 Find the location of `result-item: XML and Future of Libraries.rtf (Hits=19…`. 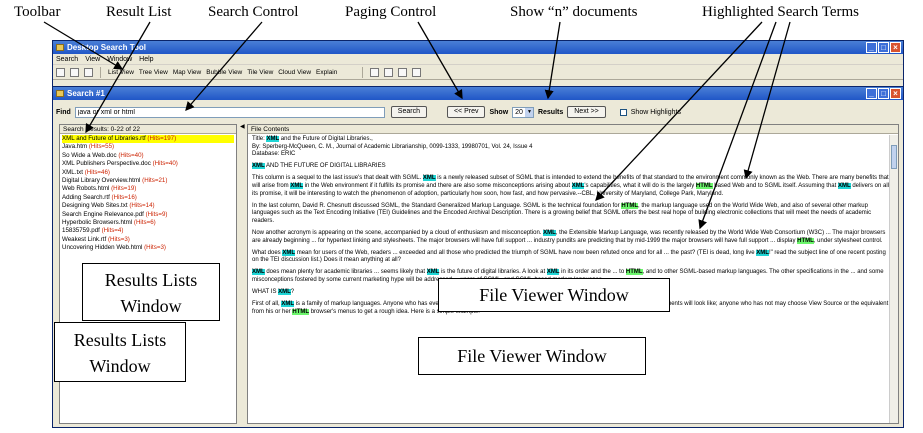

result-item: XML and Future of Libraries.rtf (Hits=19… is located at coordinates (148, 139).